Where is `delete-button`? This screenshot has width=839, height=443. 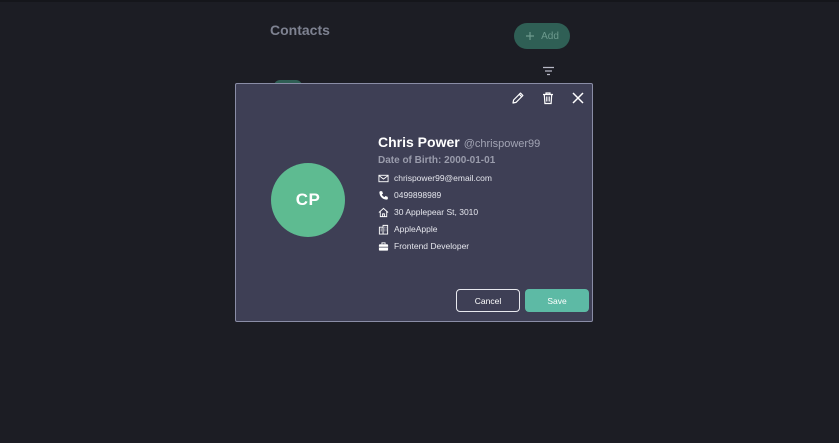
delete-button is located at coordinates (548, 98).